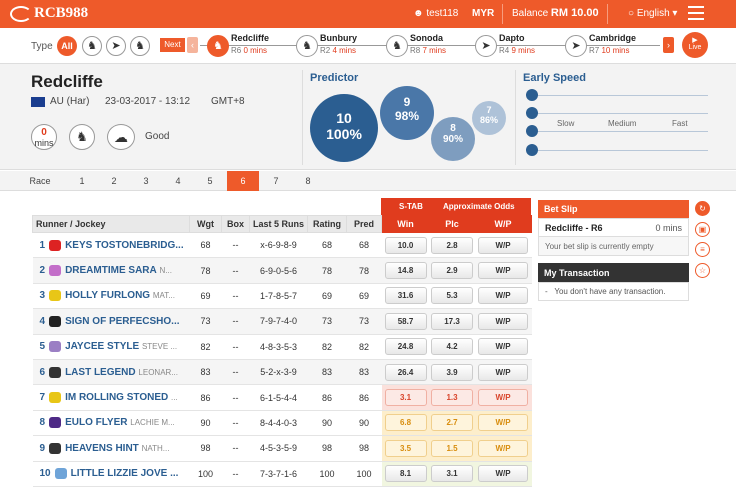 This screenshot has height=491, width=736. What do you see at coordinates (146, 181) in the screenshot?
I see `race-tab: 3` at bounding box center [146, 181].